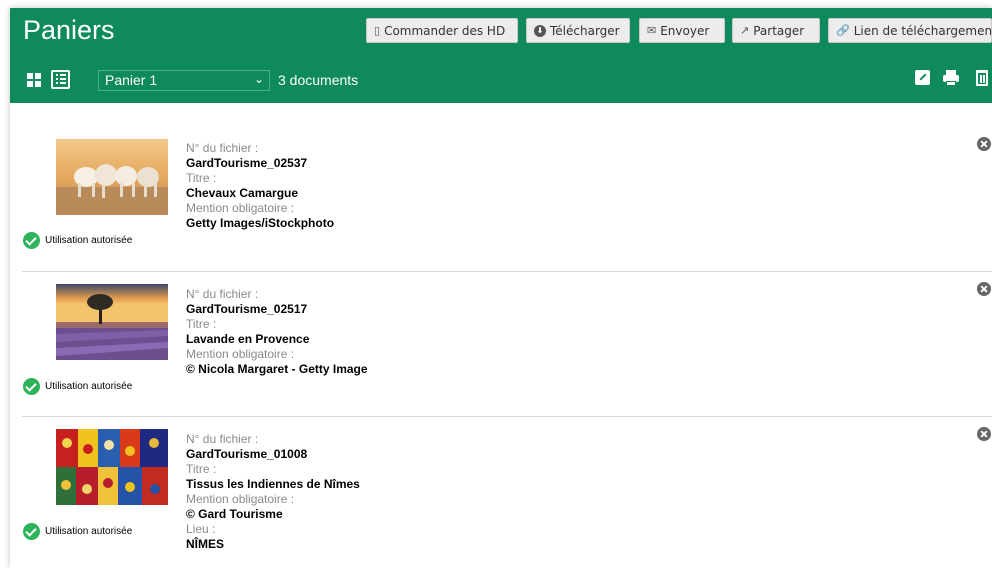 This screenshot has width=992, height=568. Describe the element at coordinates (247, 163) in the screenshot. I see `file-number-value: GardTourisme_02537` at that location.